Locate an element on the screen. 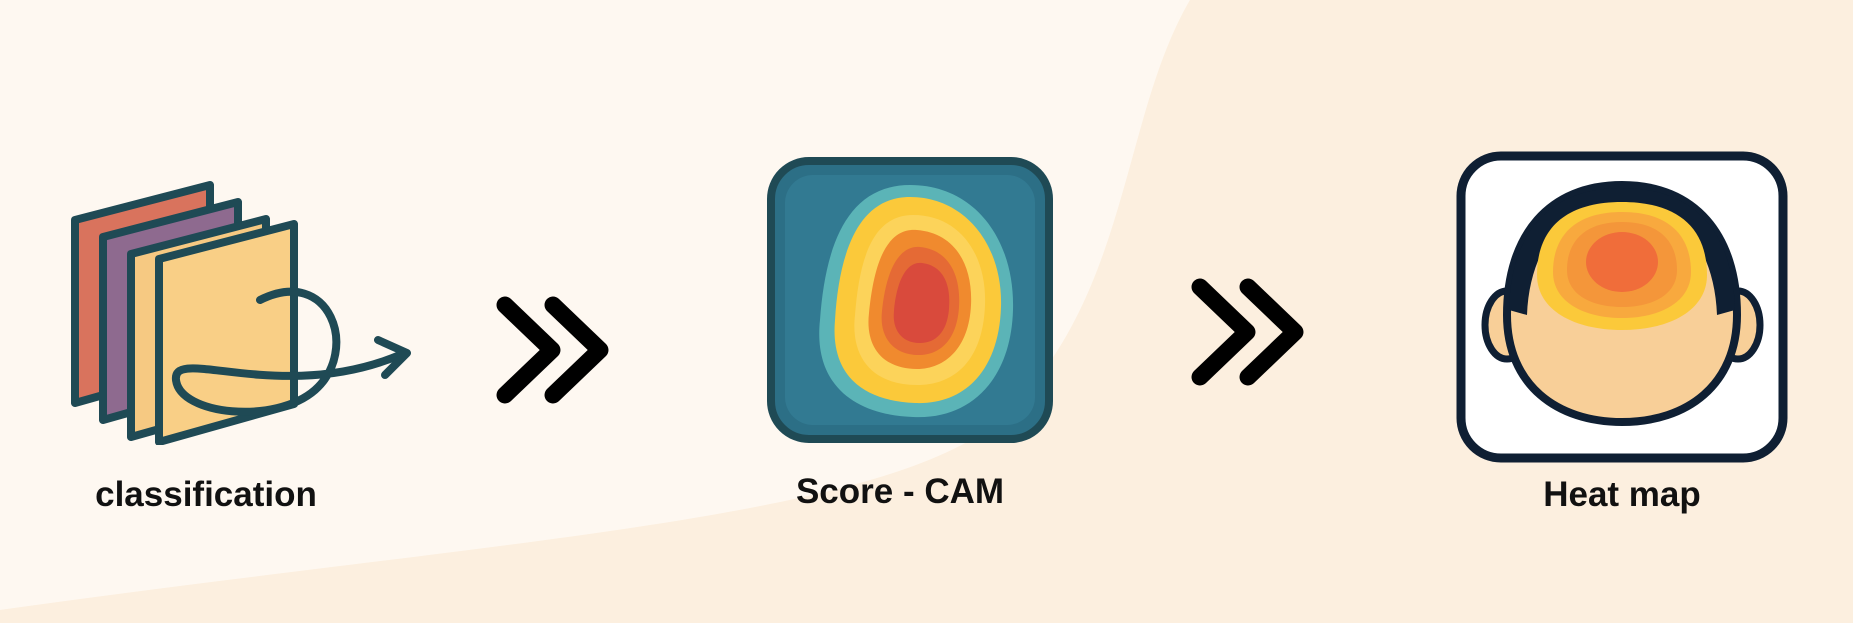 This screenshot has height=623, width=1853. score-cam-step is located at coordinates (910, 300).